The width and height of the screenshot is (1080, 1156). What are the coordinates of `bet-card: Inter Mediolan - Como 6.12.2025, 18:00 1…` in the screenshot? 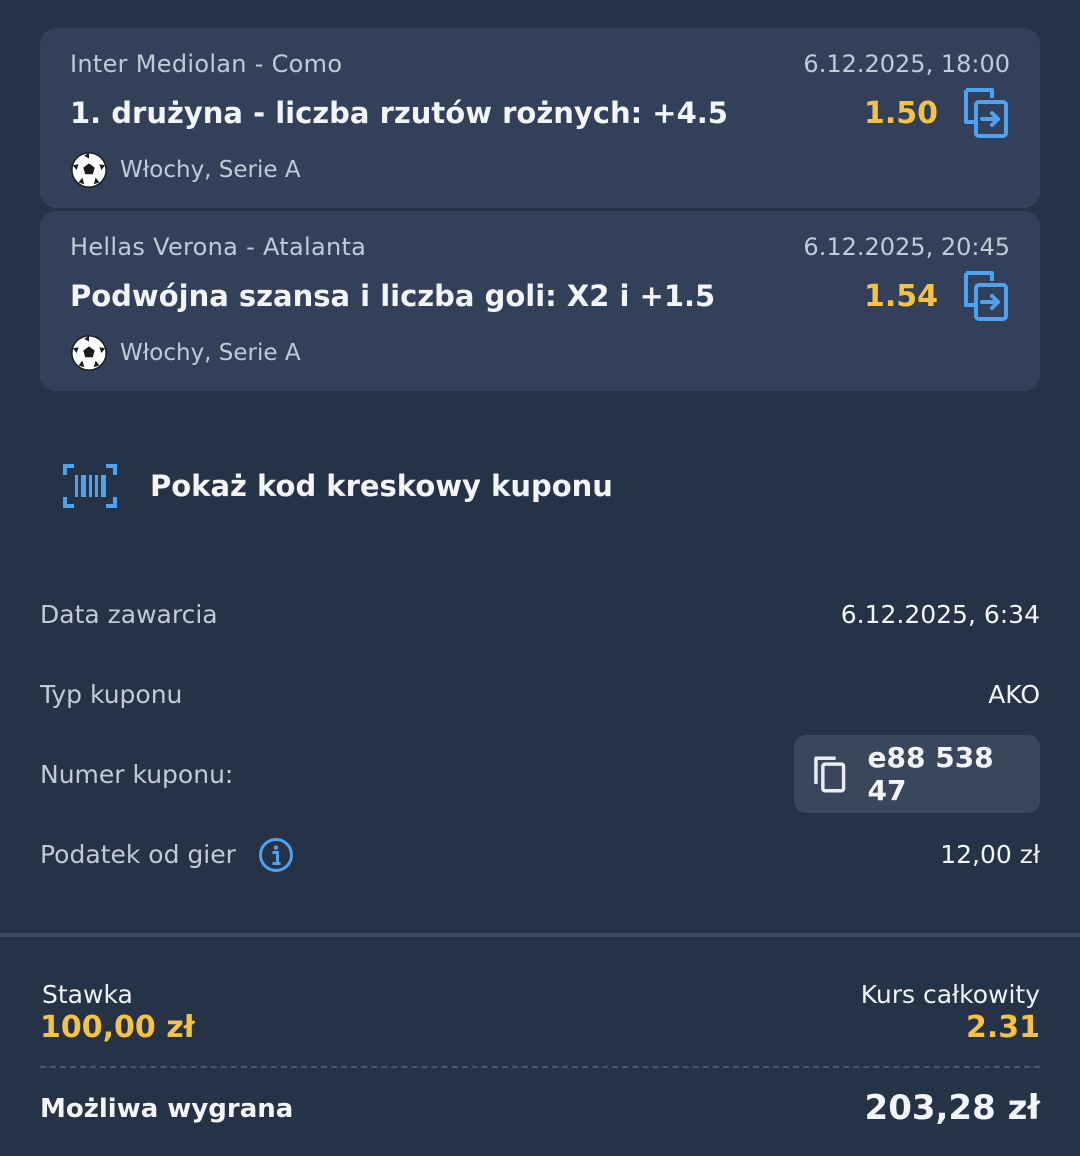 It's located at (540, 118).